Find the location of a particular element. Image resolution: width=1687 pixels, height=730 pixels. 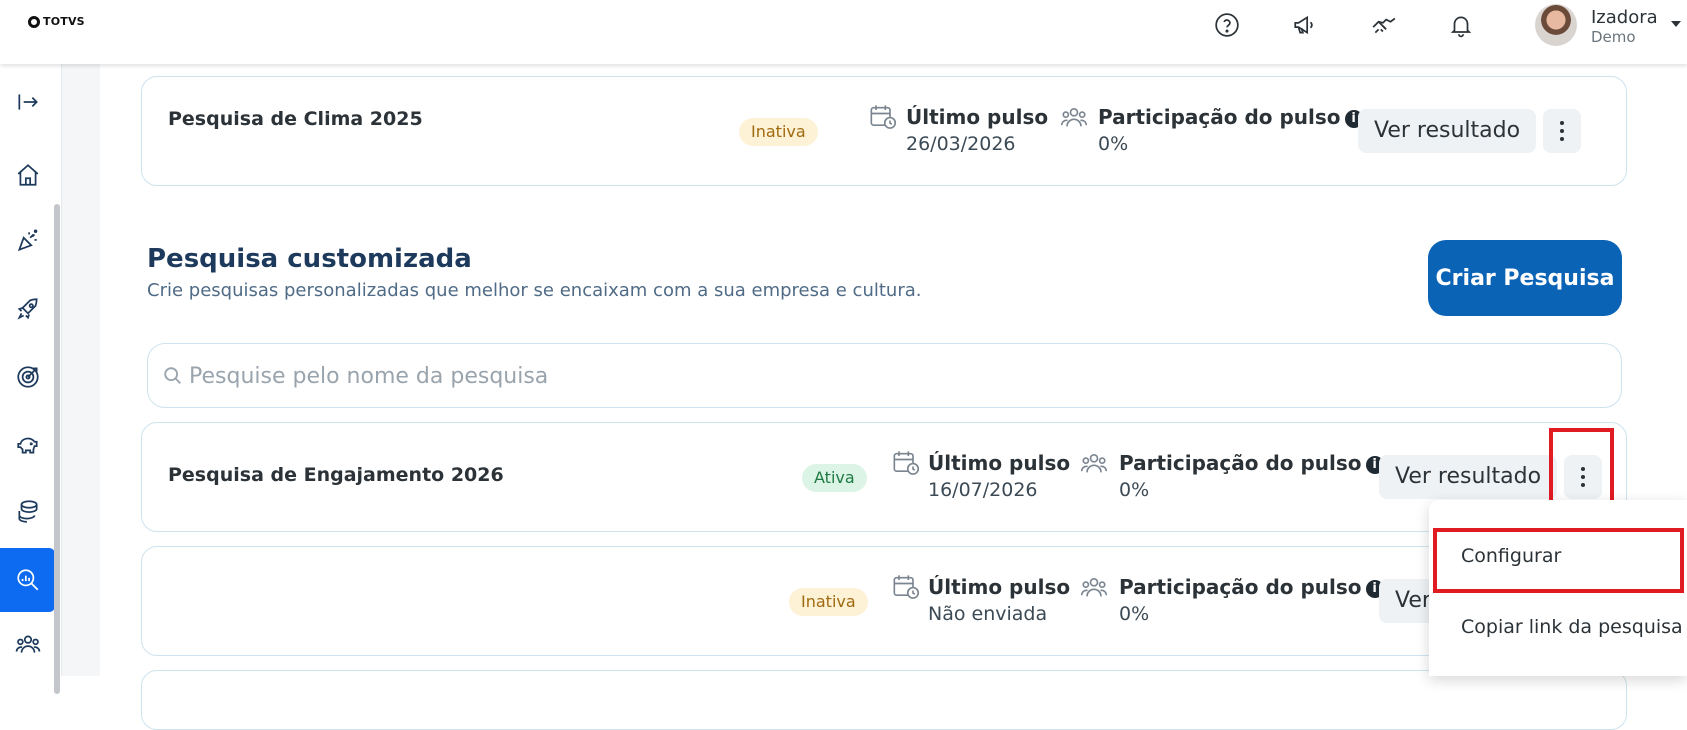

search-icon is located at coordinates (173, 376).